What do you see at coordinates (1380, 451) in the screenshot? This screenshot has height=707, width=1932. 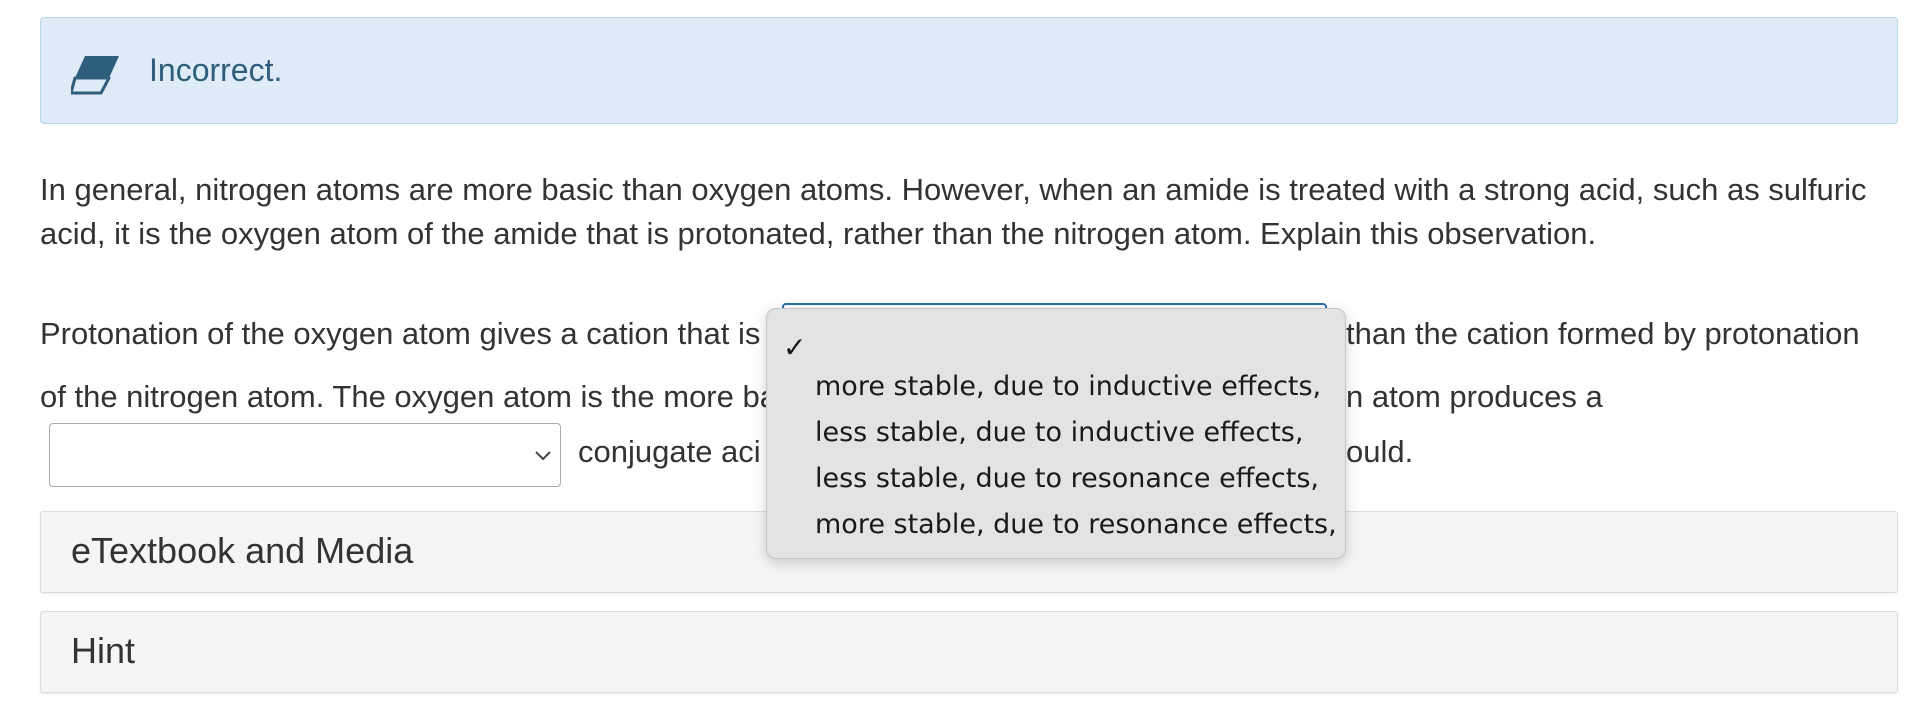 I see `answer-line3-end: ould.` at bounding box center [1380, 451].